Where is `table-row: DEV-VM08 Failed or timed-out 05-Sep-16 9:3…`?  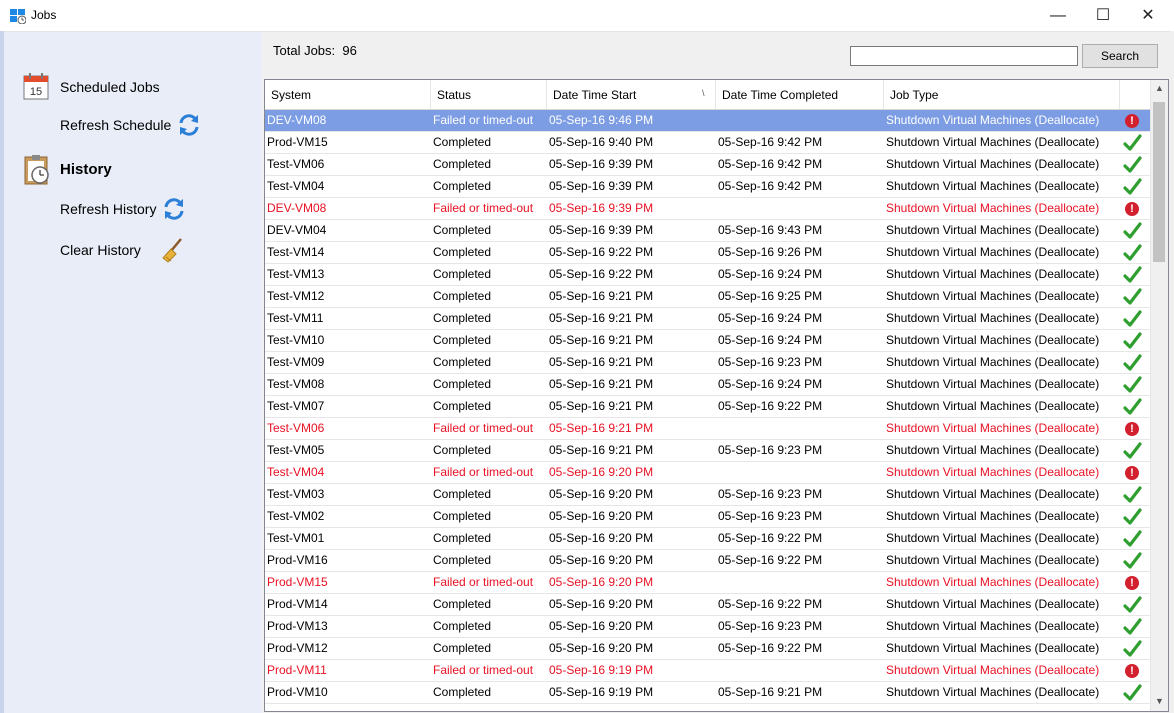 table-row: DEV-VM08 Failed or timed-out 05-Sep-16 9:3… is located at coordinates (707, 209).